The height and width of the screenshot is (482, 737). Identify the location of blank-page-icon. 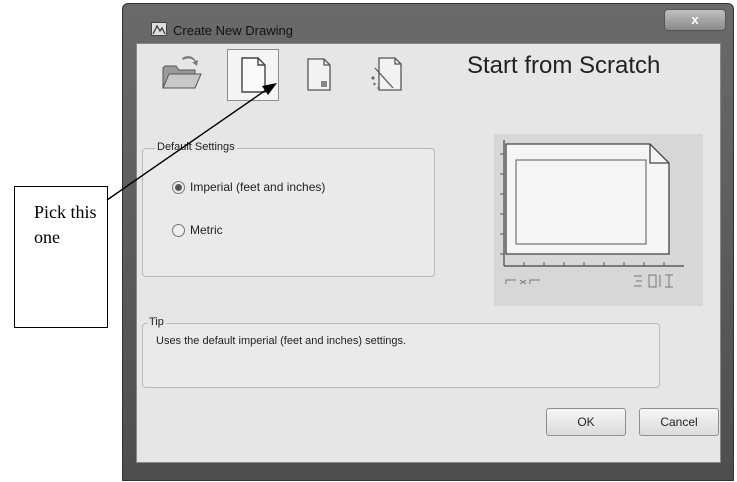
(253, 75).